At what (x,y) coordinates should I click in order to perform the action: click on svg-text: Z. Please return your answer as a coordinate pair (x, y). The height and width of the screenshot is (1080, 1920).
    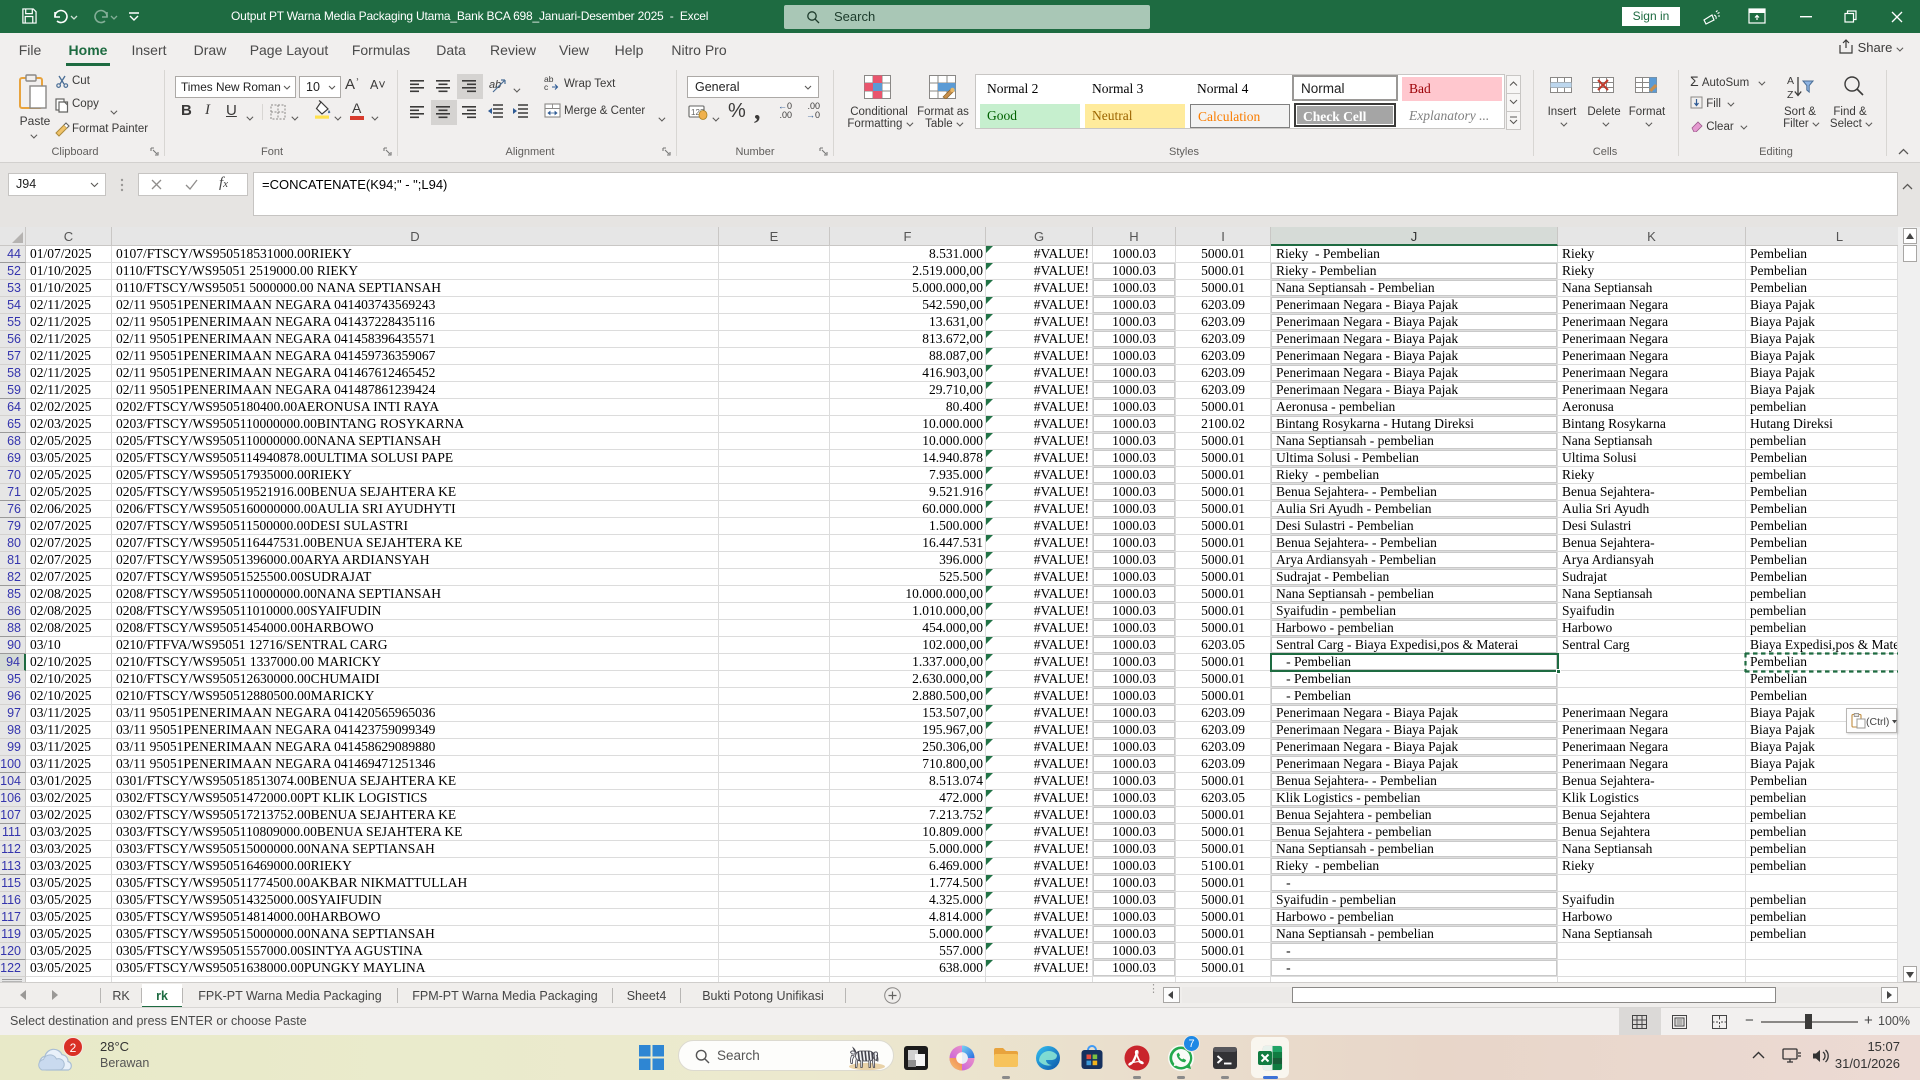
    Looking at the image, I should click on (1790, 95).